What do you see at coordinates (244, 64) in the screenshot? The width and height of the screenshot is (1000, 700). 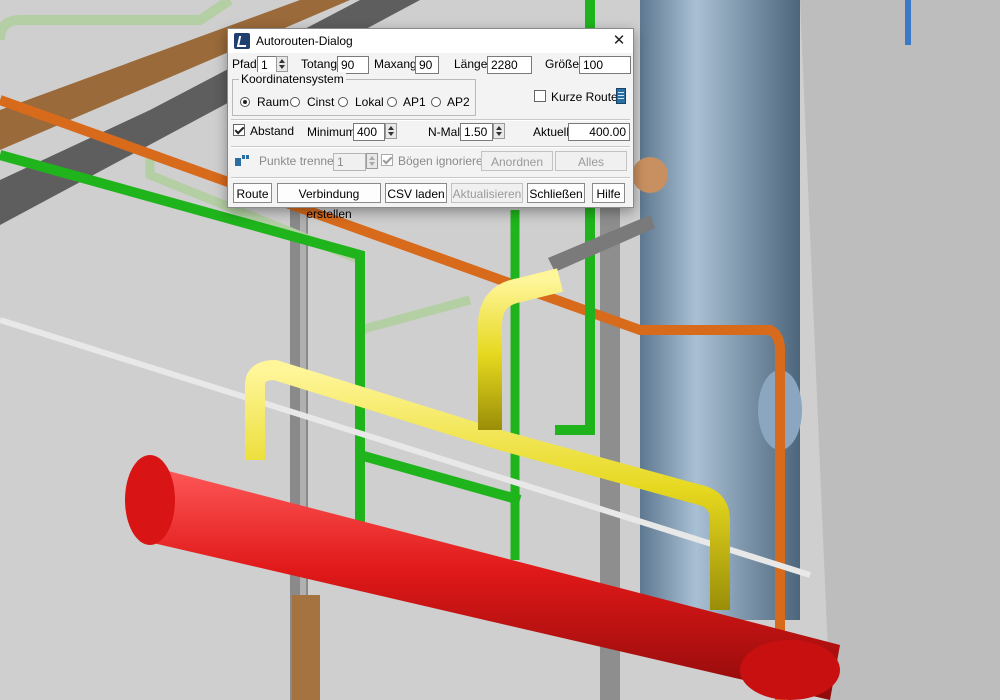 I see `pfad-label: Pfad` at bounding box center [244, 64].